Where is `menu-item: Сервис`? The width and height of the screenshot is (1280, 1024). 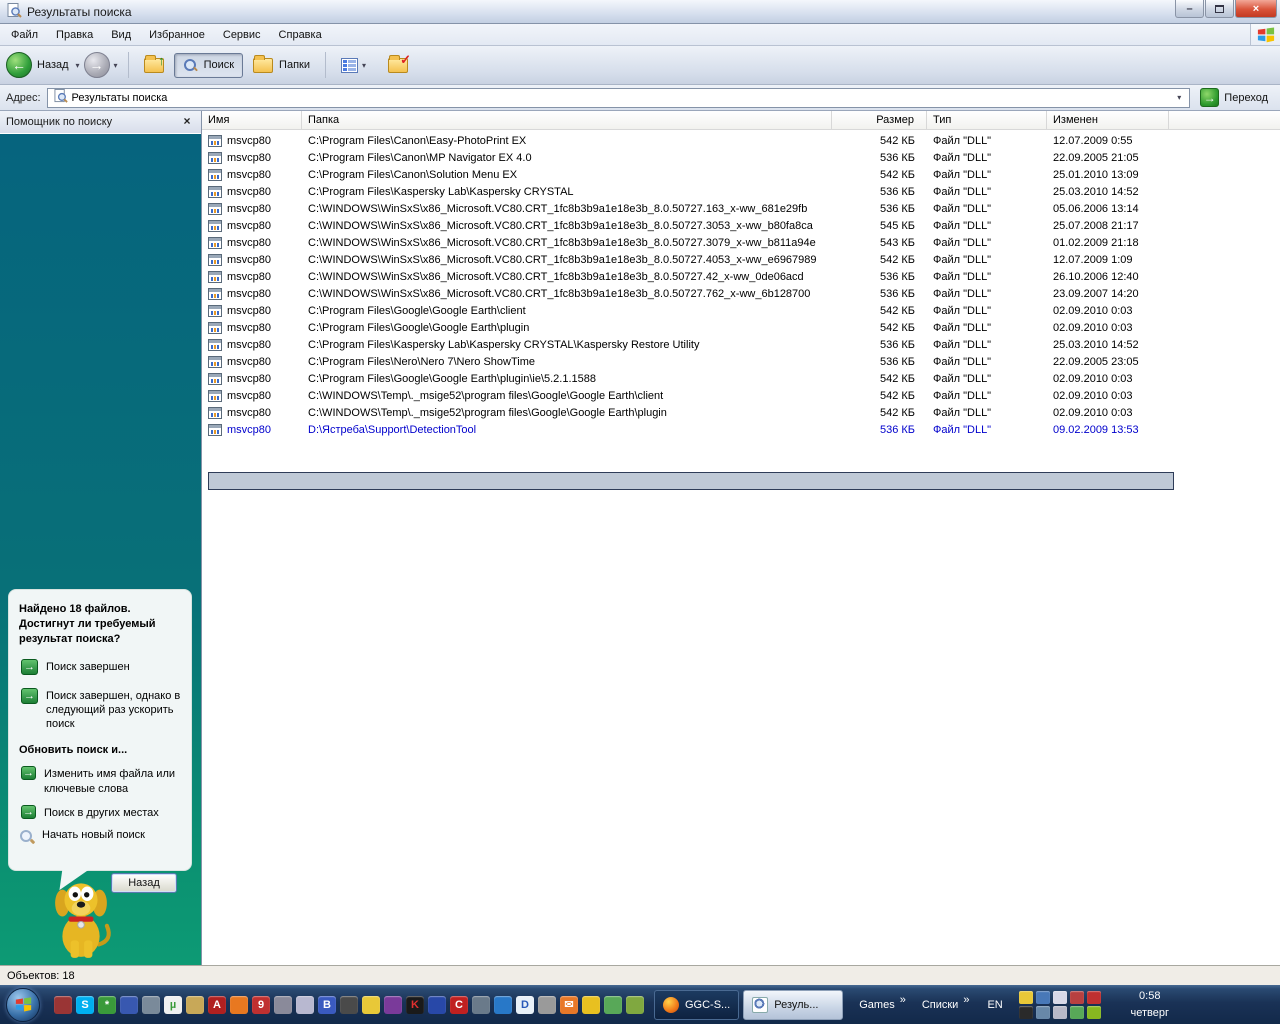
menu-item: Сервис is located at coordinates (242, 35).